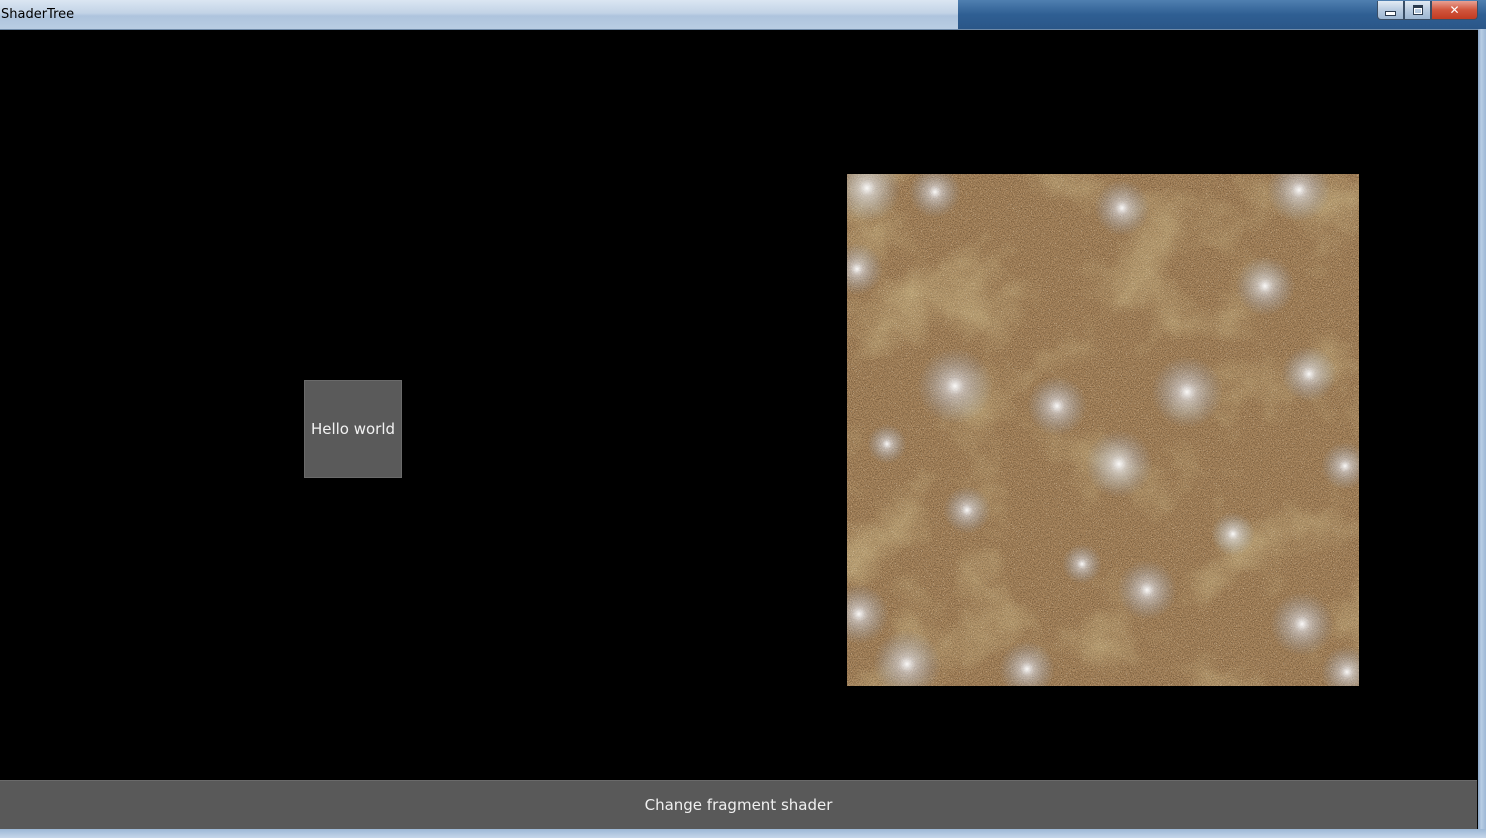  Describe the element at coordinates (738, 804) in the screenshot. I see `change-fragment-shader-button: Change fragment shader` at that location.